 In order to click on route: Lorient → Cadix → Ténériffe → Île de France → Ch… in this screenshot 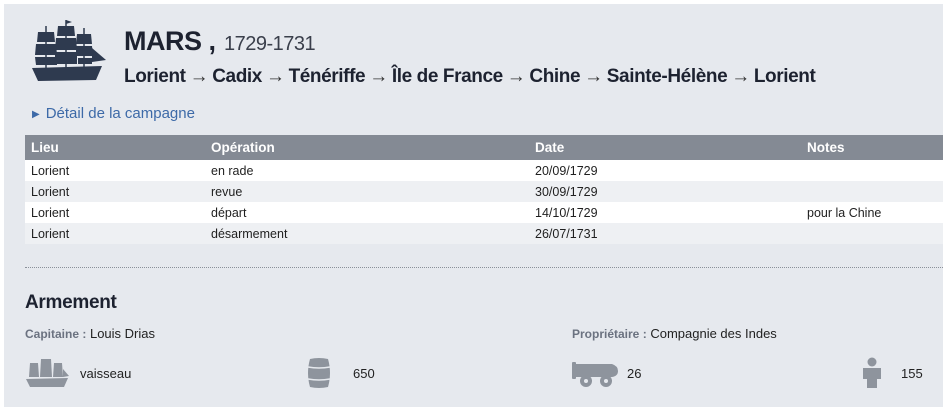, I will do `click(470, 77)`.